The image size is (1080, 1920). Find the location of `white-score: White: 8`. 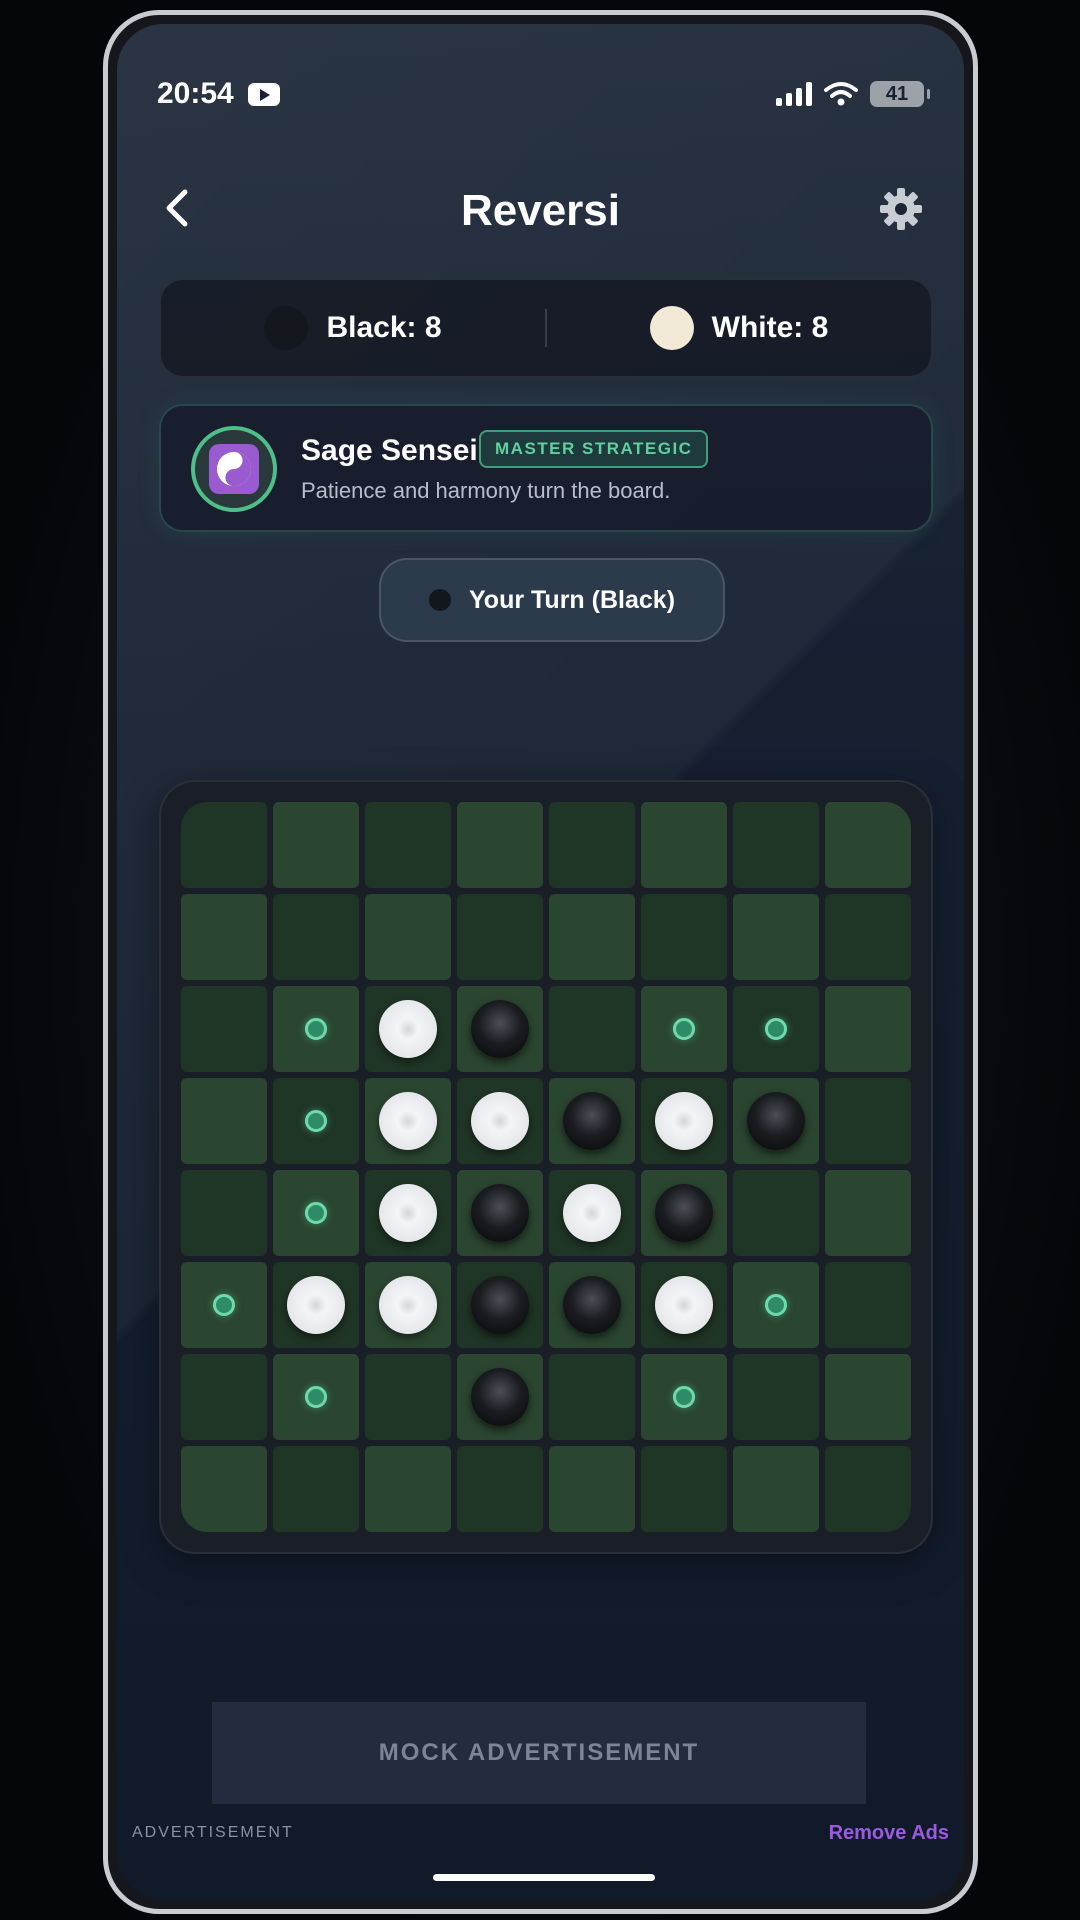

white-score: White: 8 is located at coordinates (739, 328).